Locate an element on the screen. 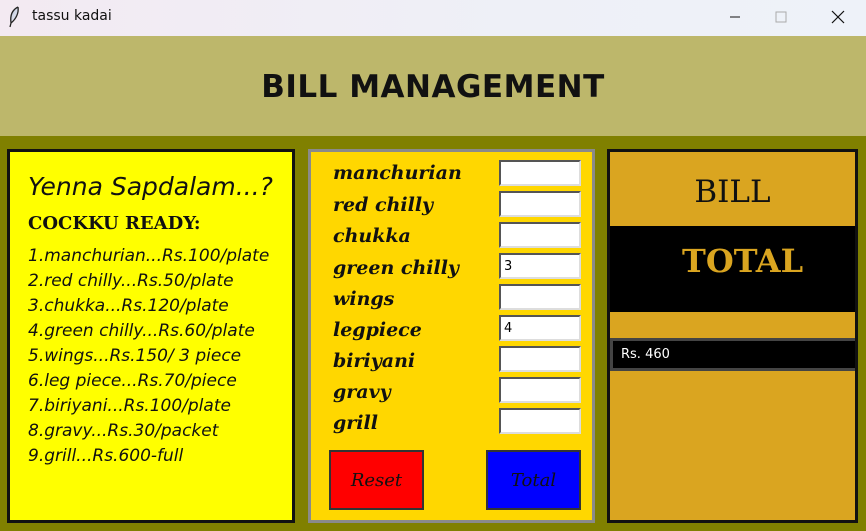  manchurian-qty-input is located at coordinates (540, 173).